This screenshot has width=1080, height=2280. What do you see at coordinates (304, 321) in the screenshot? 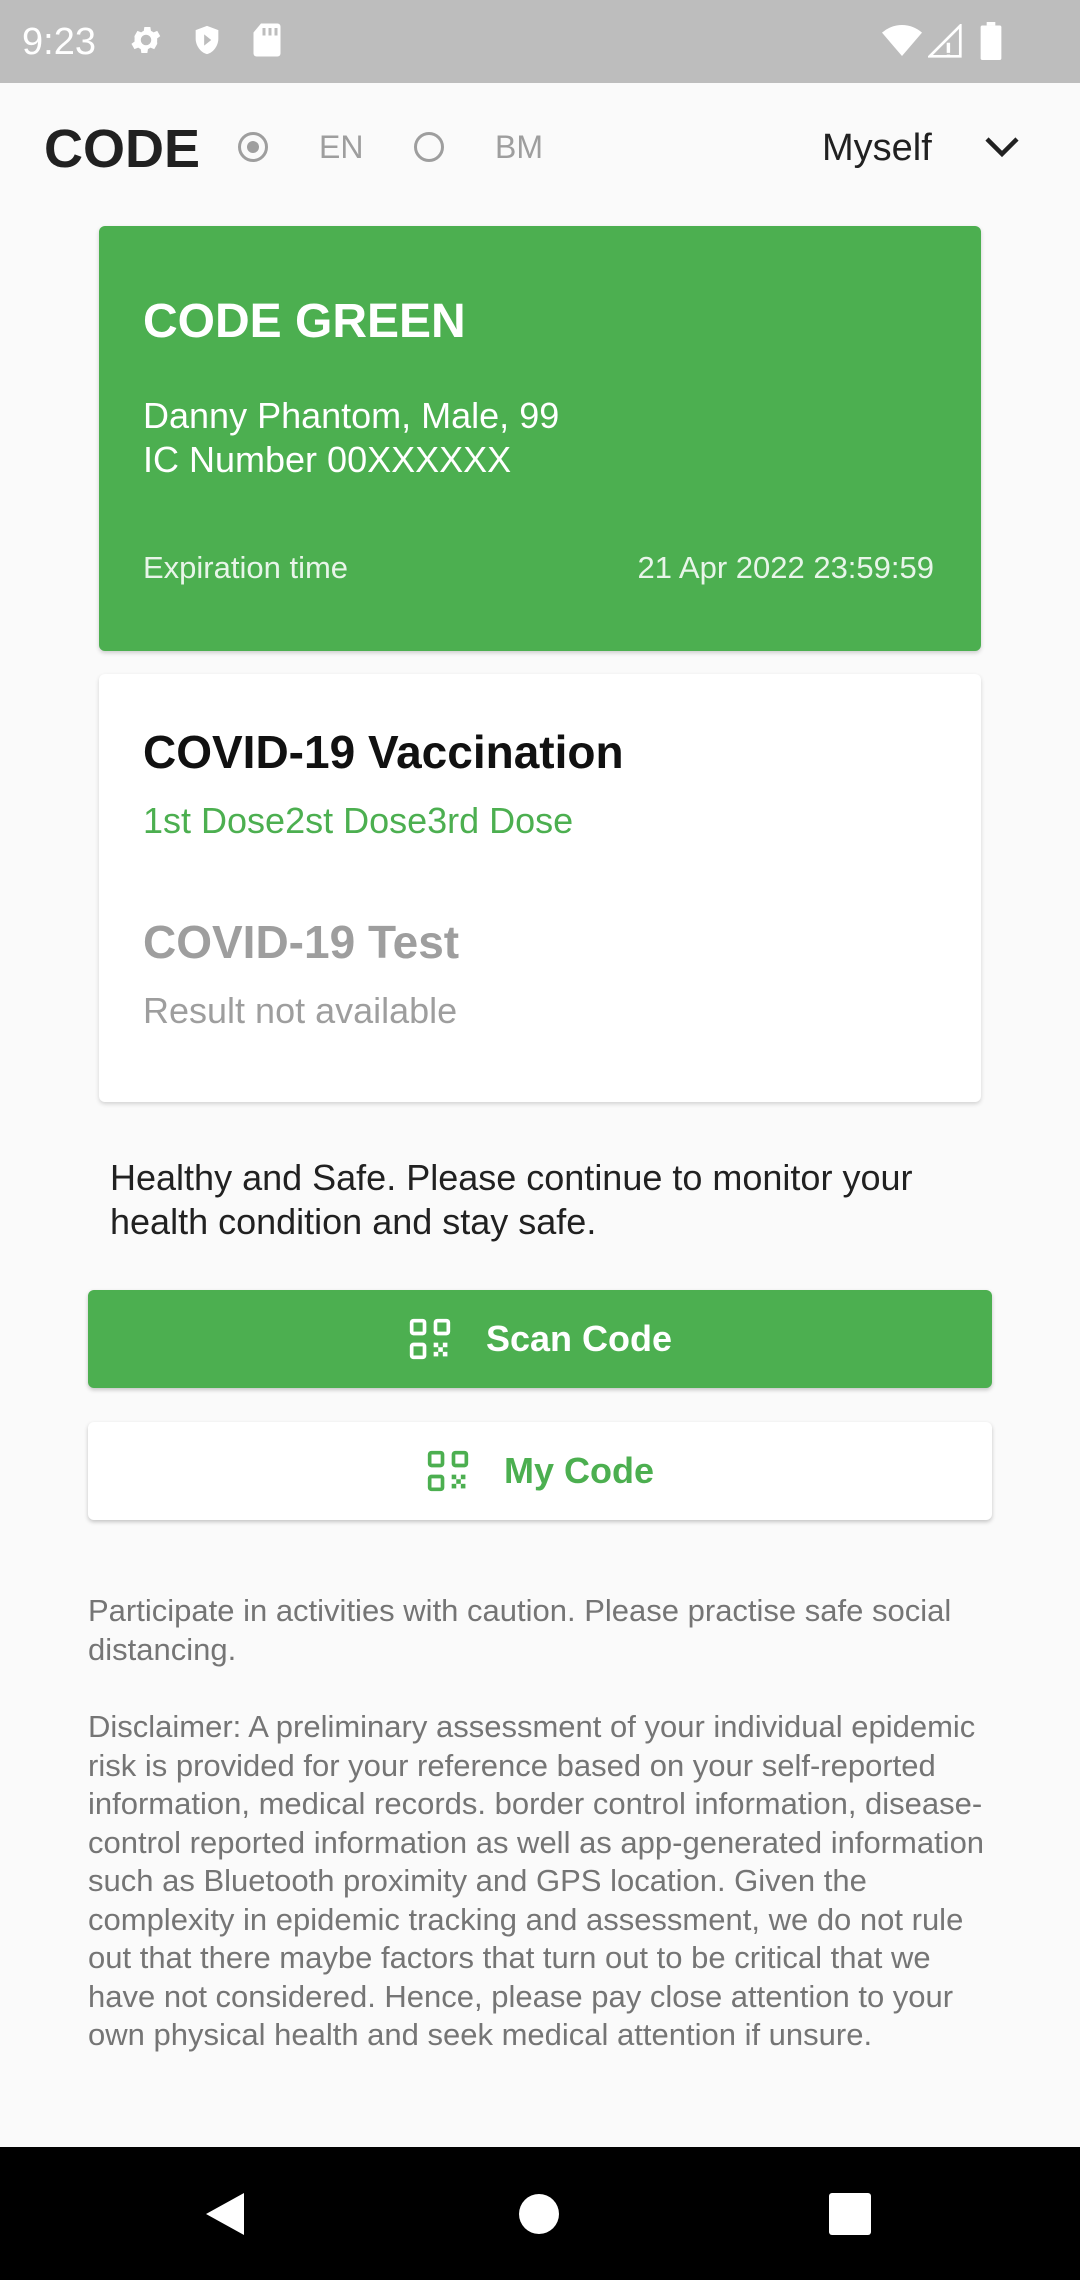
I see `code-status: CODE GREEN` at bounding box center [304, 321].